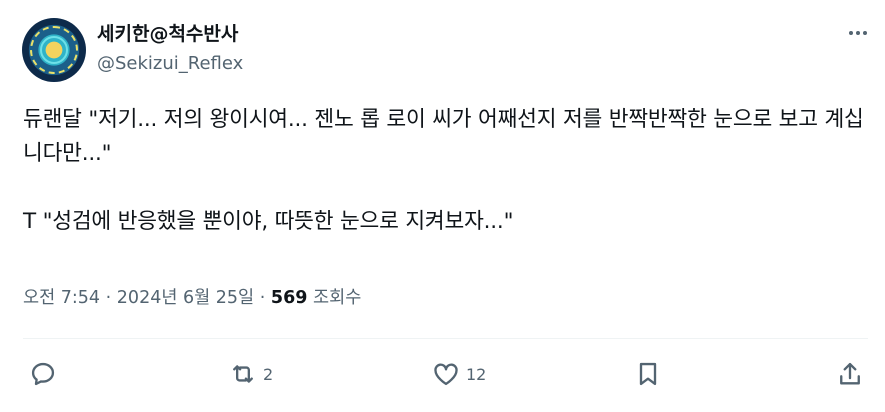 This screenshot has height=412, width=885. What do you see at coordinates (268, 374) in the screenshot?
I see `retweet-count: 2` at bounding box center [268, 374].